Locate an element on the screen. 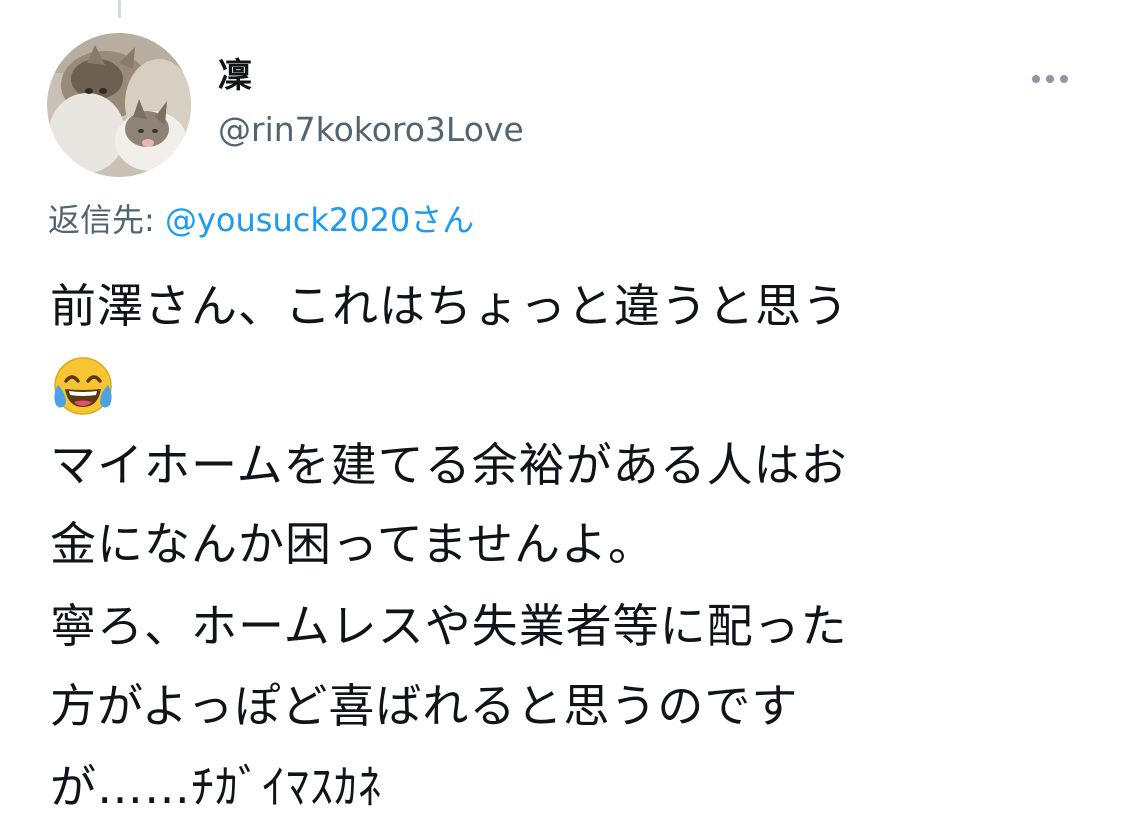 The height and width of the screenshot is (839, 1124). author-avatar is located at coordinates (119, 105).